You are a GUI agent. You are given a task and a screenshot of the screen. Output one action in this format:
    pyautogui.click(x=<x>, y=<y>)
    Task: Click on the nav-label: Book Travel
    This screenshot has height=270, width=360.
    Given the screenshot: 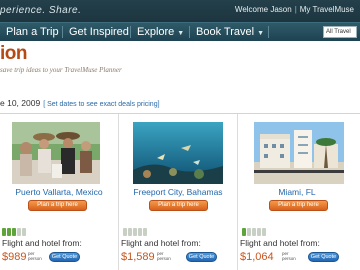 What is the action you would take?
    pyautogui.click(x=225, y=32)
    